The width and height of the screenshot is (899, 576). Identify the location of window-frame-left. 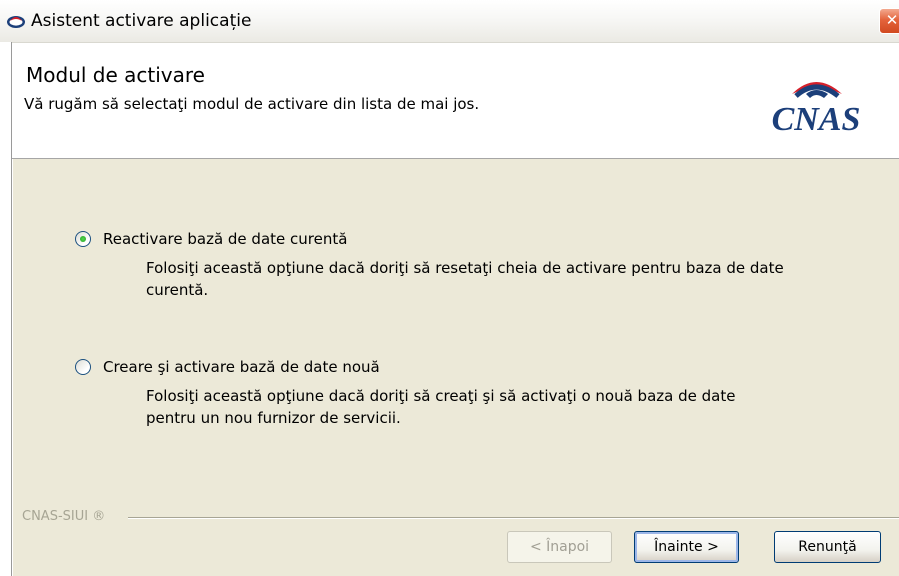
(6, 309).